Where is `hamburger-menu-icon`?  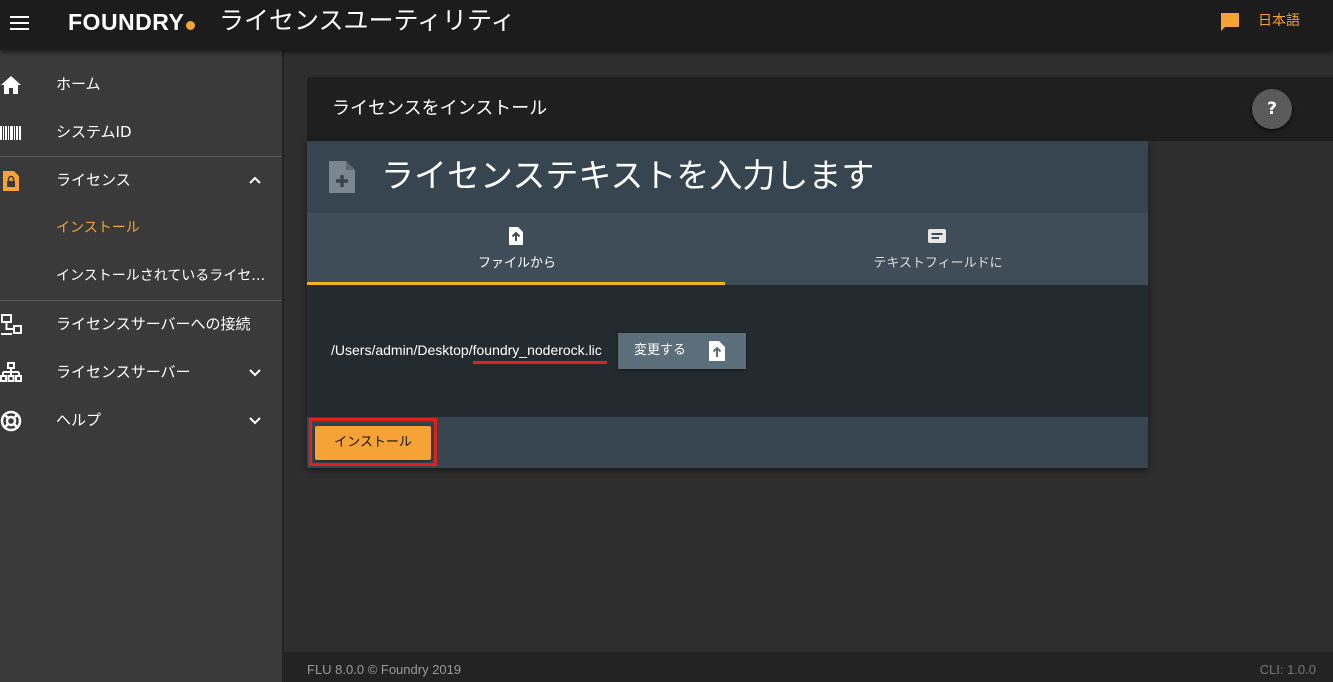
hamburger-menu-icon is located at coordinates (19, 24).